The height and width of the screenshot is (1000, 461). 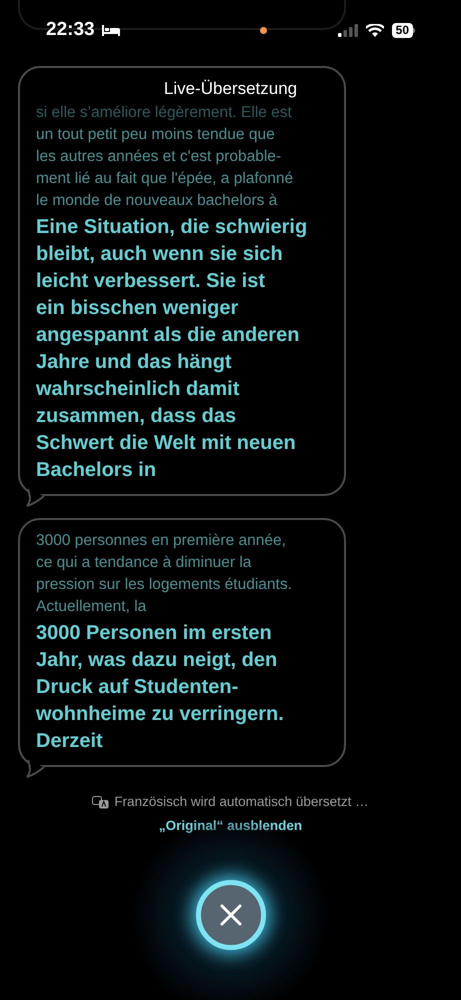 I want to click on close-button, so click(x=231, y=915).